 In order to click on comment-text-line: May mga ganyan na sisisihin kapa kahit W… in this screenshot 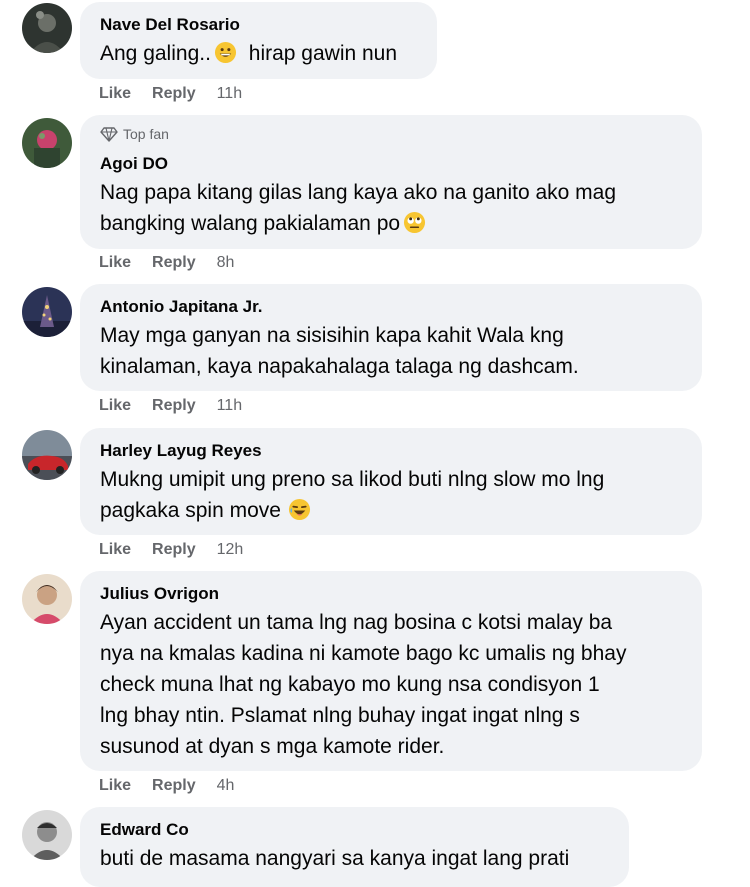, I will do `click(332, 335)`.